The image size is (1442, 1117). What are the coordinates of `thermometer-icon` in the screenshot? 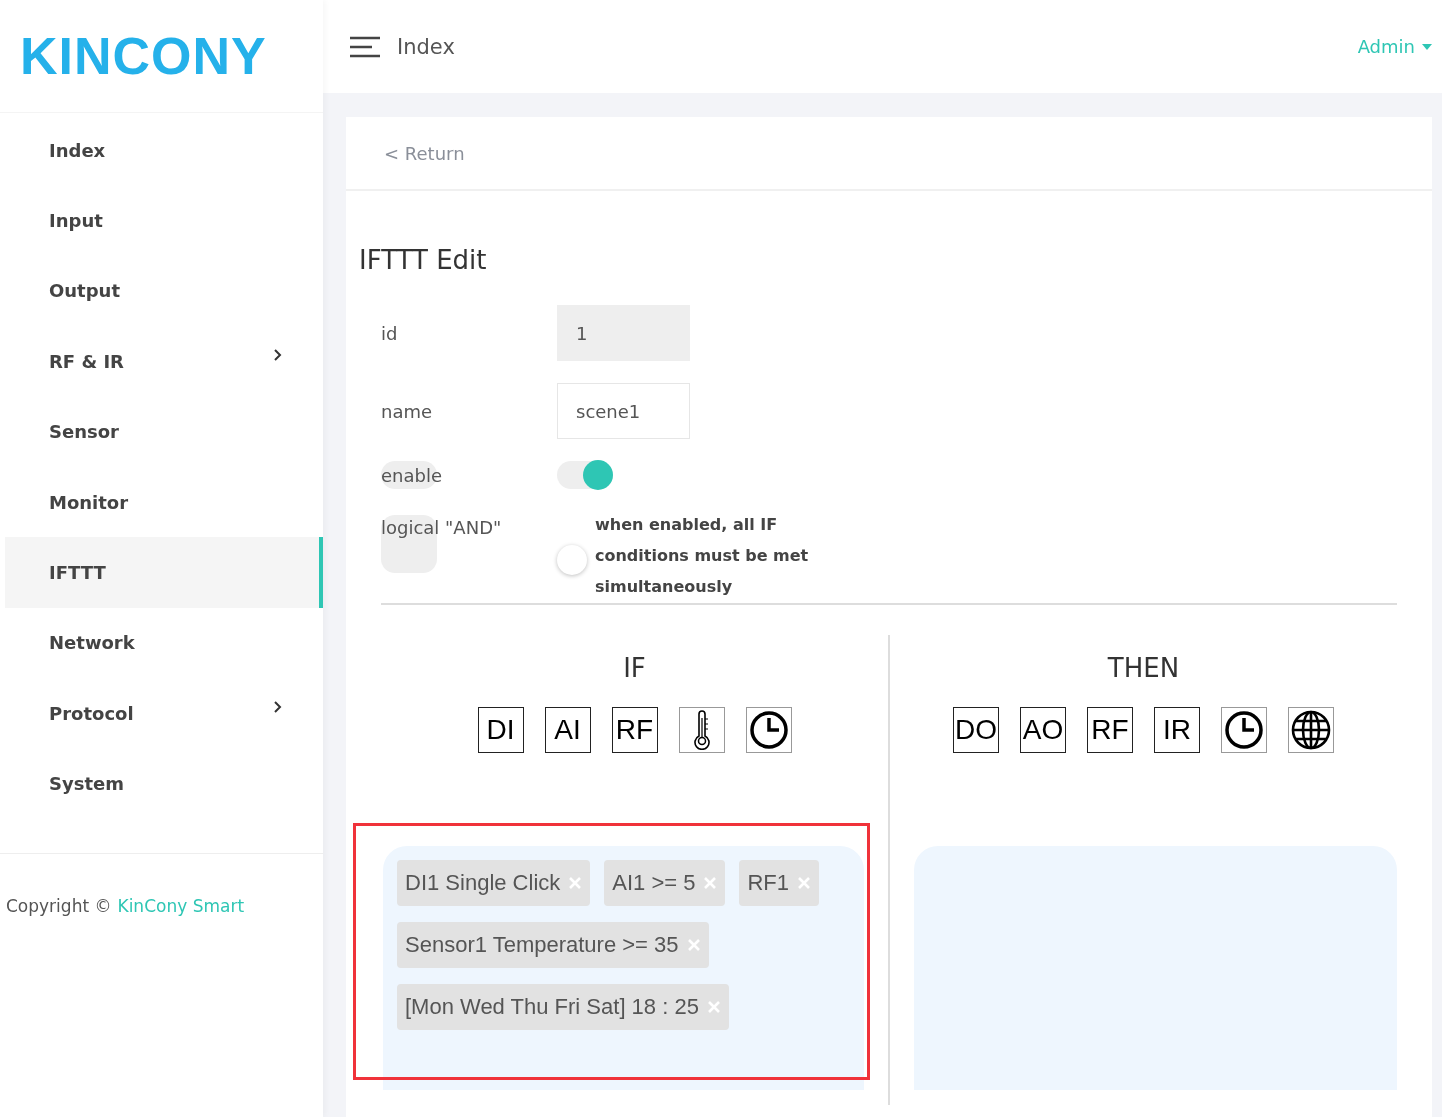 It's located at (701, 730).